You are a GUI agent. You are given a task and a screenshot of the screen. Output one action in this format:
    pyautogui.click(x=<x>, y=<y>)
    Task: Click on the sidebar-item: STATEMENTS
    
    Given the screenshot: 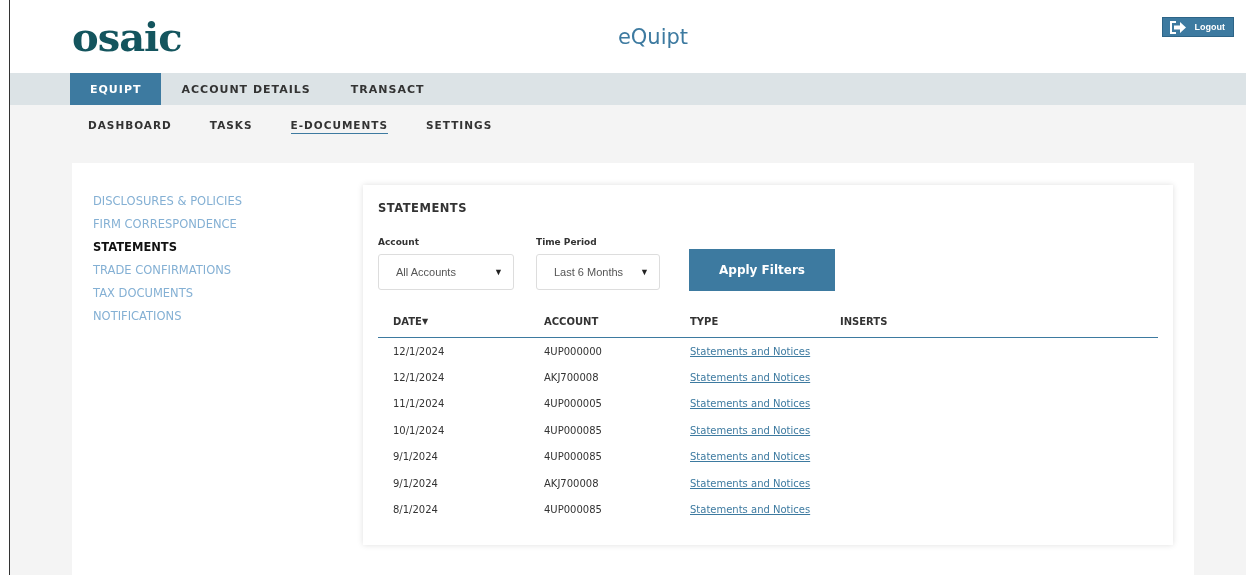 What is the action you would take?
    pyautogui.click(x=213, y=247)
    